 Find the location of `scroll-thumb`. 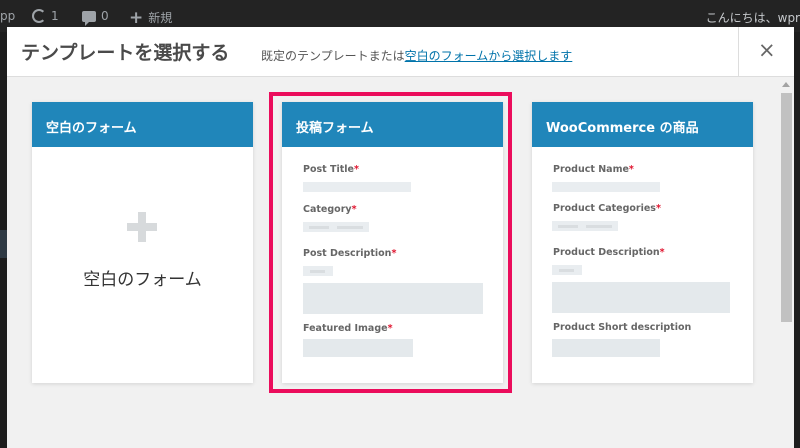

scroll-thumb is located at coordinates (786, 207).